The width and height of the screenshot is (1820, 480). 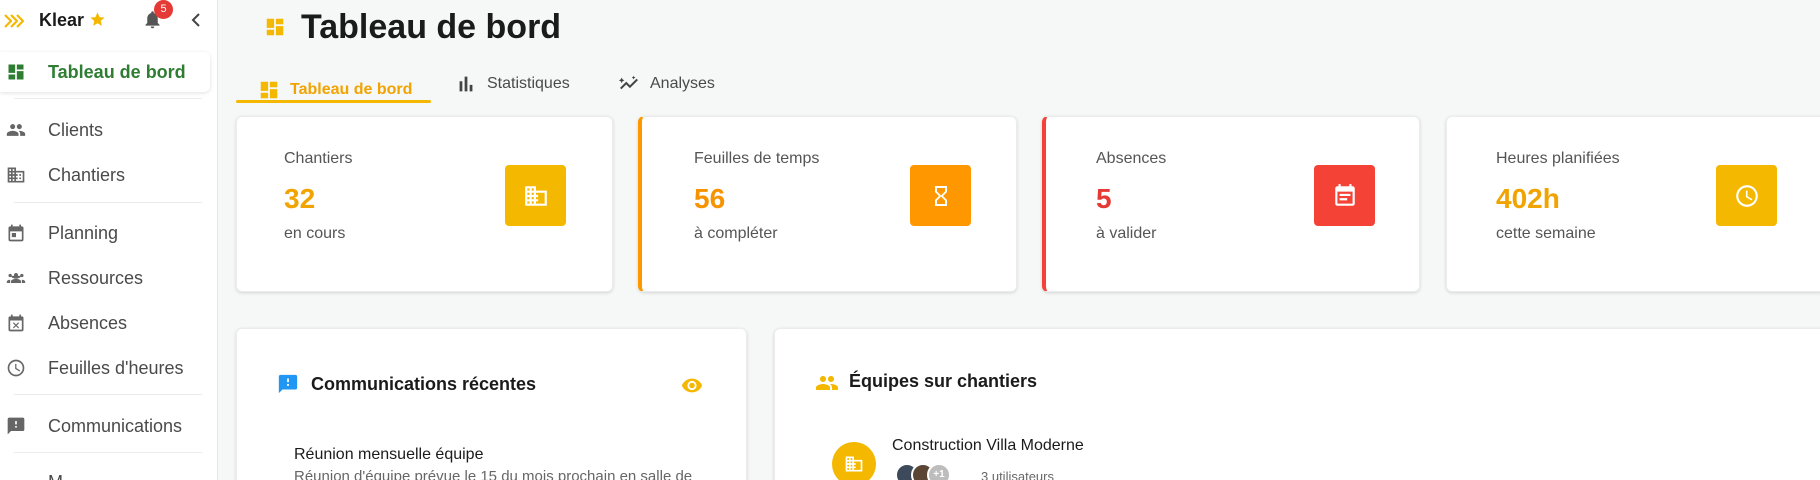 What do you see at coordinates (1633, 204) in the screenshot?
I see `stat-card-heures-planifiees: Heures planifiées 402h cette semaine` at bounding box center [1633, 204].